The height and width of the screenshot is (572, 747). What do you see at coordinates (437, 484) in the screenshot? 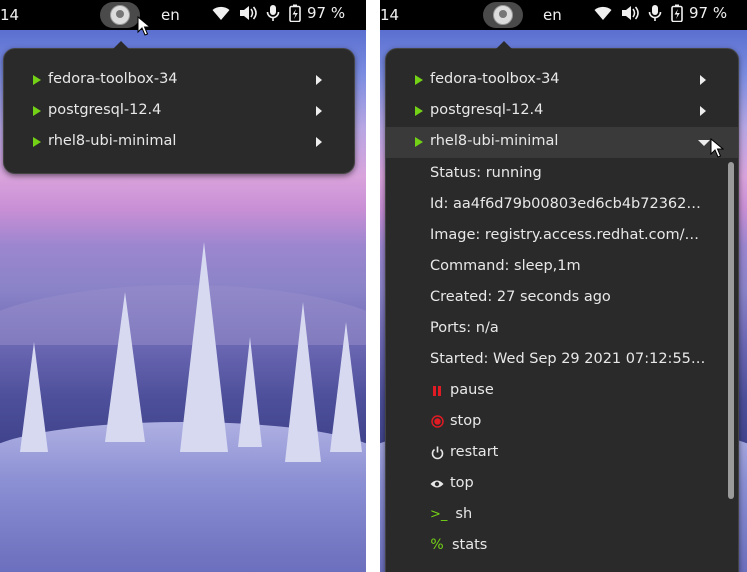
I see `eye-icon` at bounding box center [437, 484].